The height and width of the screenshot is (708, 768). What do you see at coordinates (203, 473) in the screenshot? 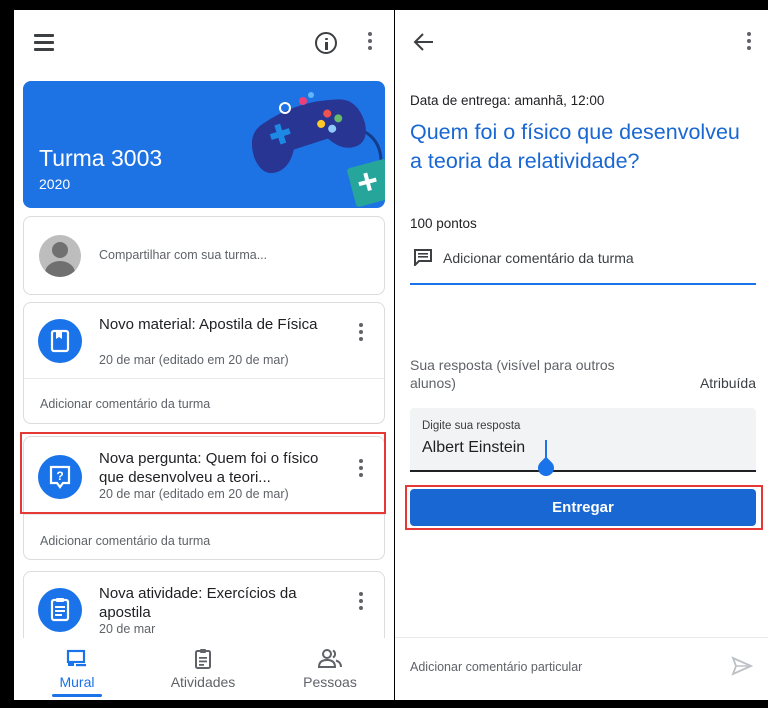
I see `highlight-box-question-post` at bounding box center [203, 473].